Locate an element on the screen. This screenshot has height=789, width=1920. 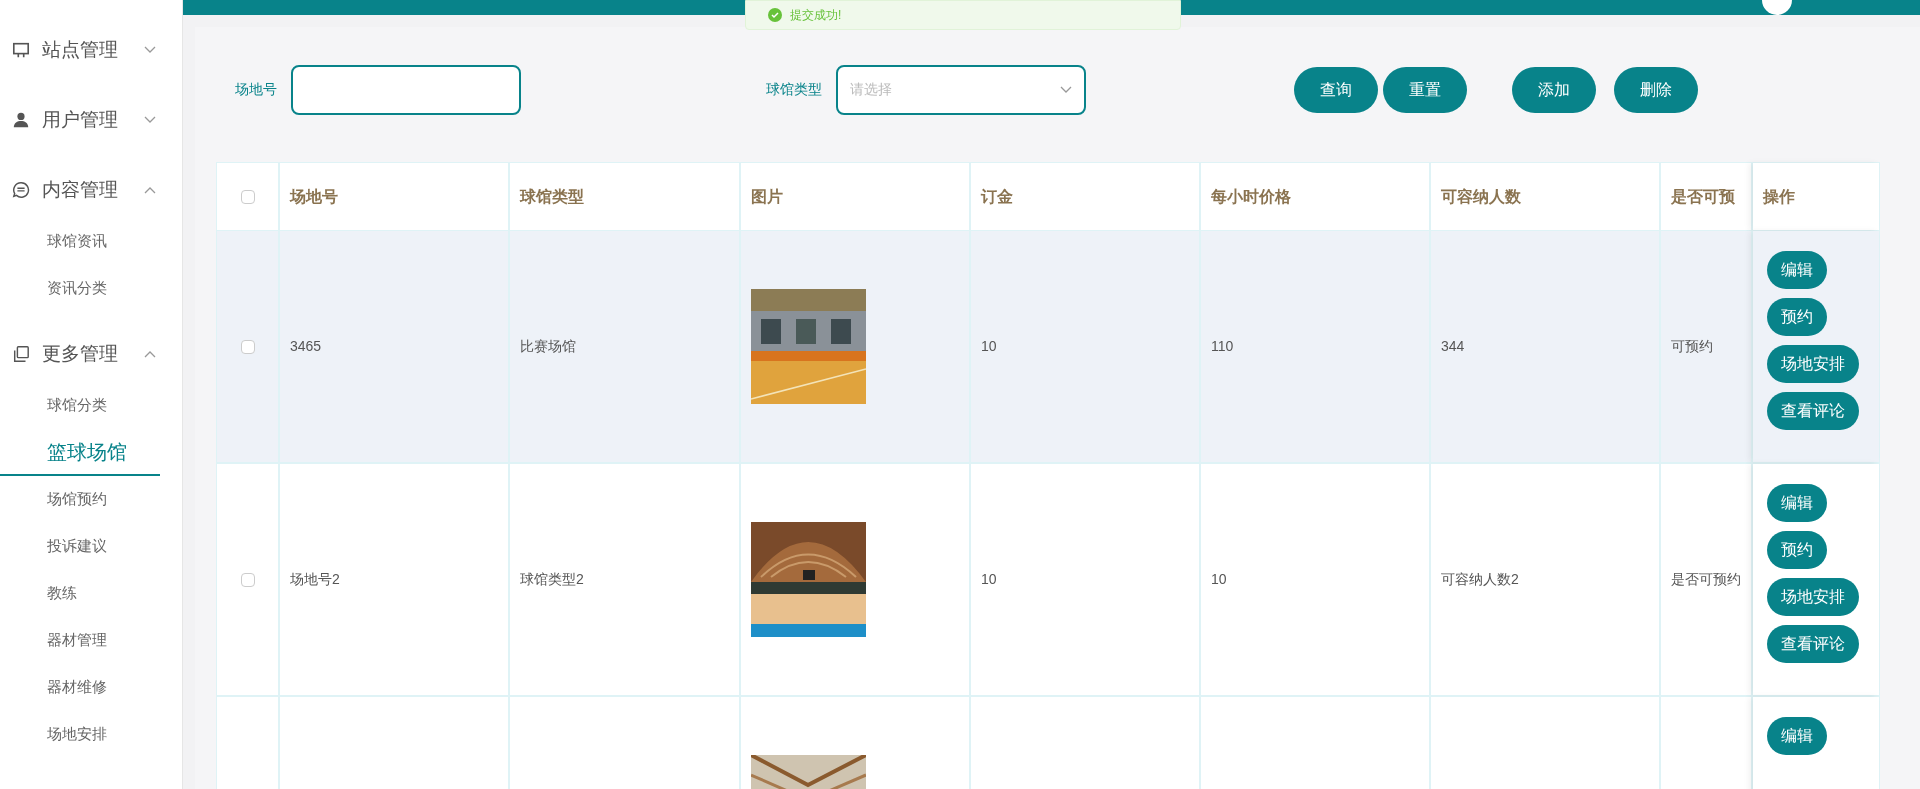
menu-group: 更多管理 is located at coordinates (91, 354).